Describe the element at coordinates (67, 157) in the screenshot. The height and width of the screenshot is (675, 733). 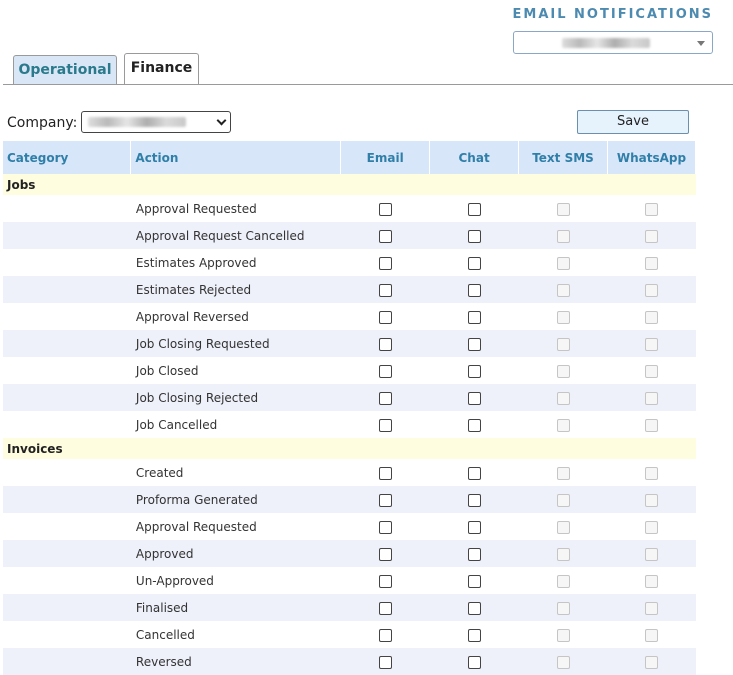
I see `column-header-category: Category` at that location.